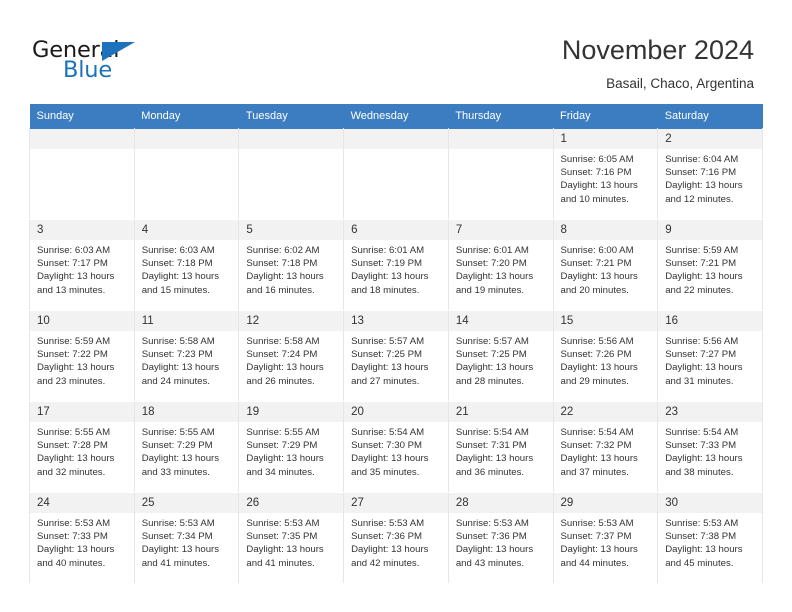  Describe the element at coordinates (702, 250) in the screenshot. I see `sunrise-text: Sunrise: 5:59 AM` at that location.